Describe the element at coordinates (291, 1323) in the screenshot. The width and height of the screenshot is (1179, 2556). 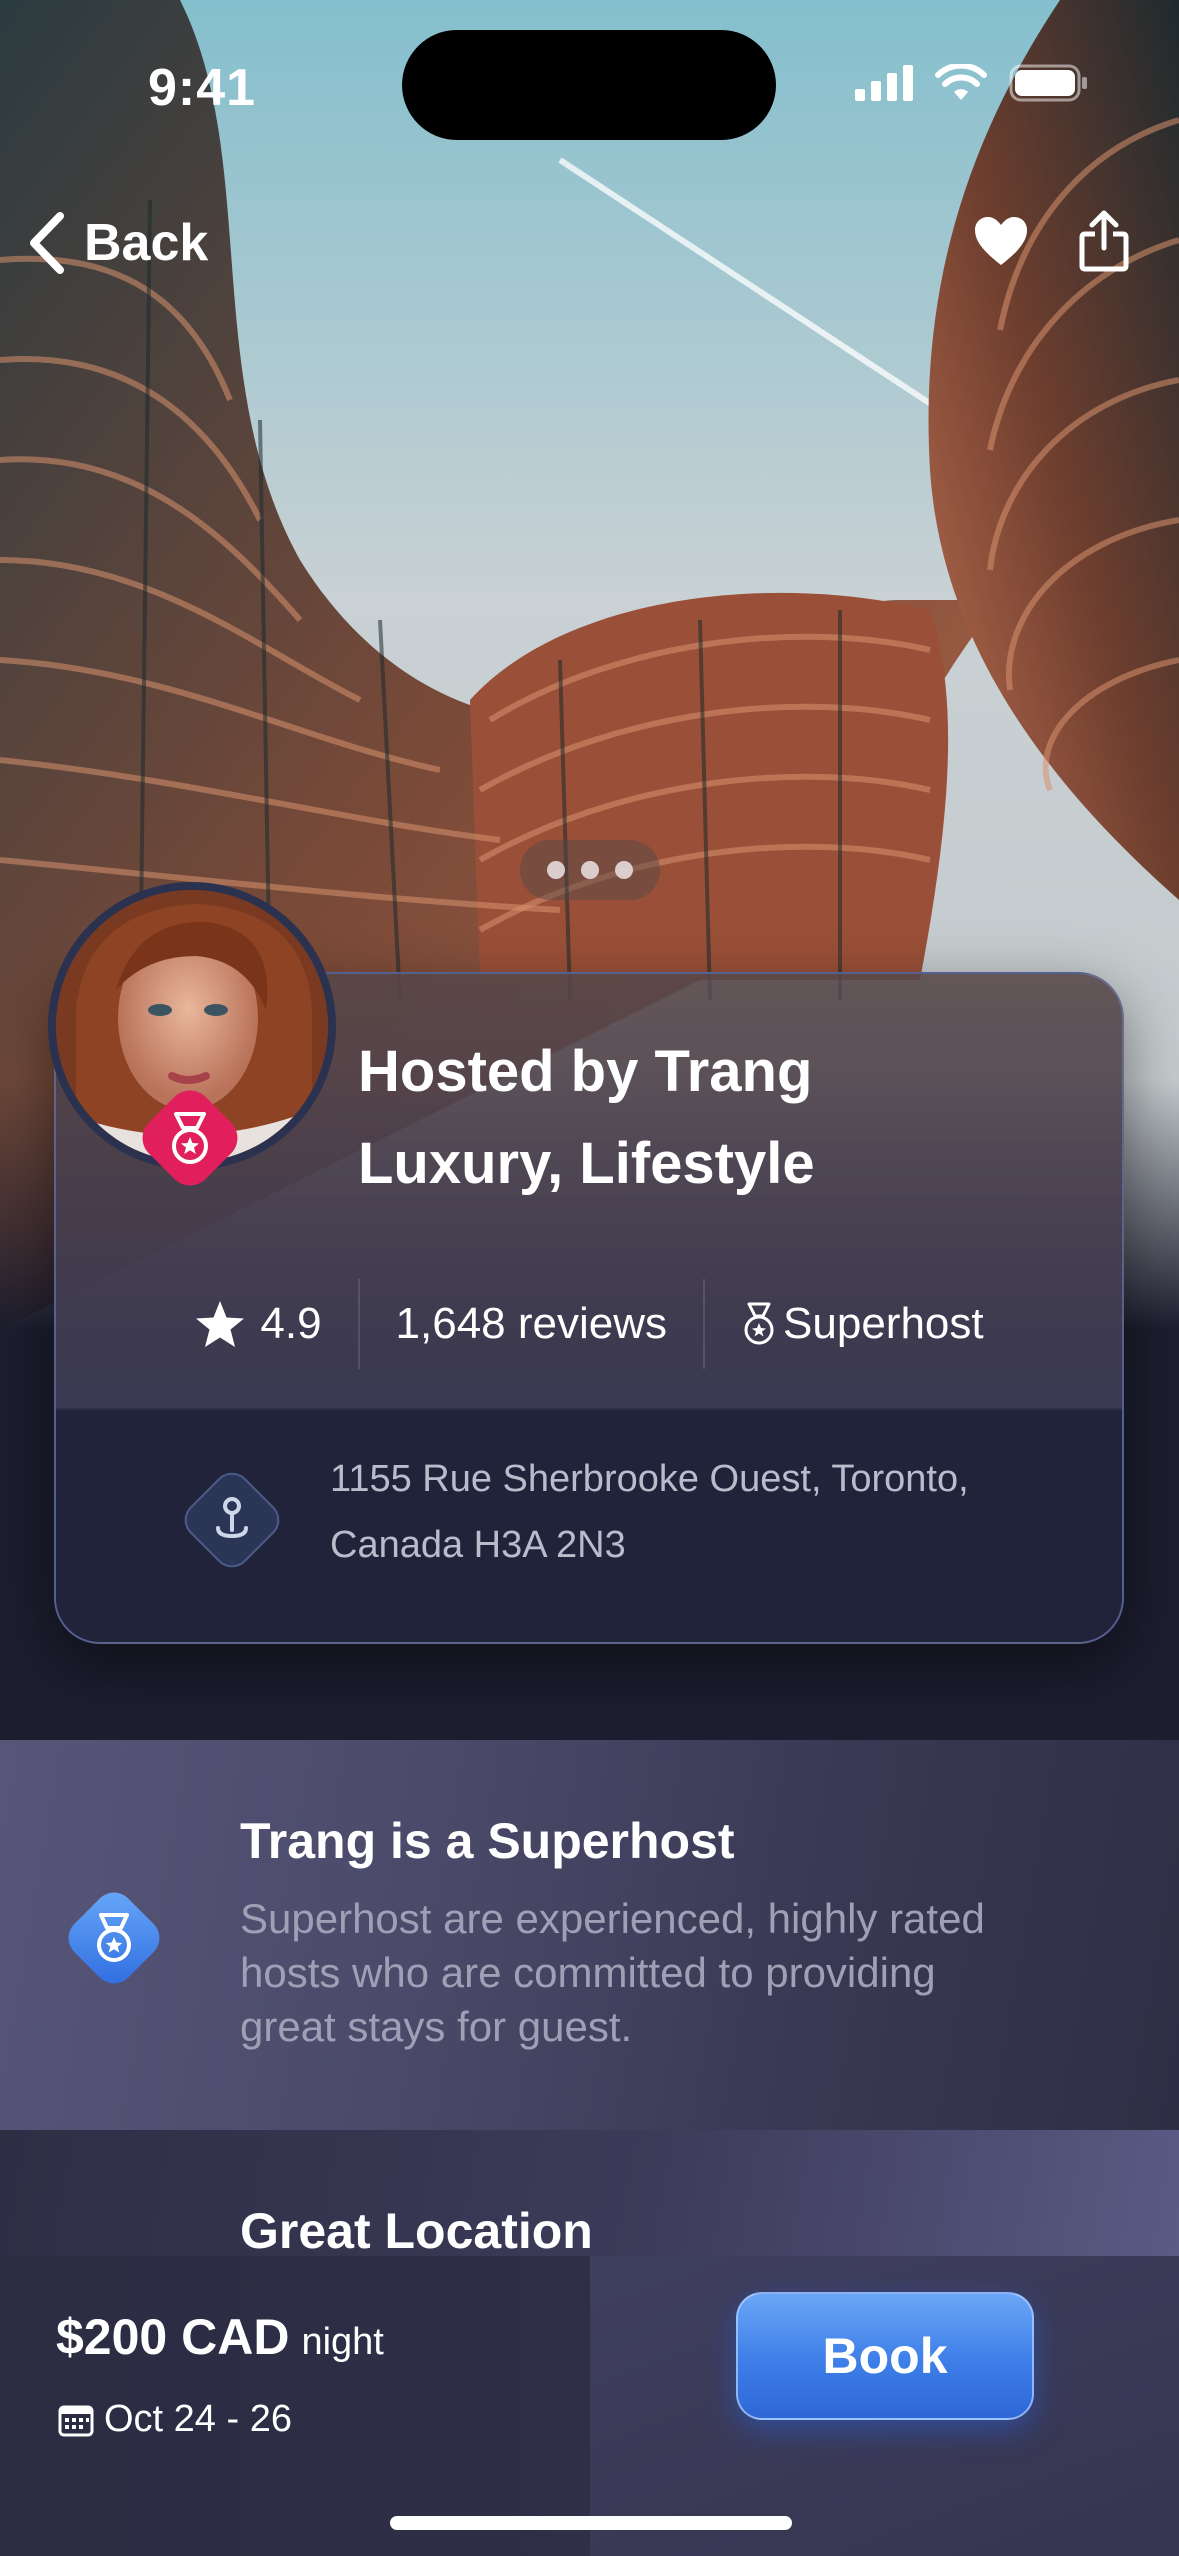
I see `rating-value: 4.9` at that location.